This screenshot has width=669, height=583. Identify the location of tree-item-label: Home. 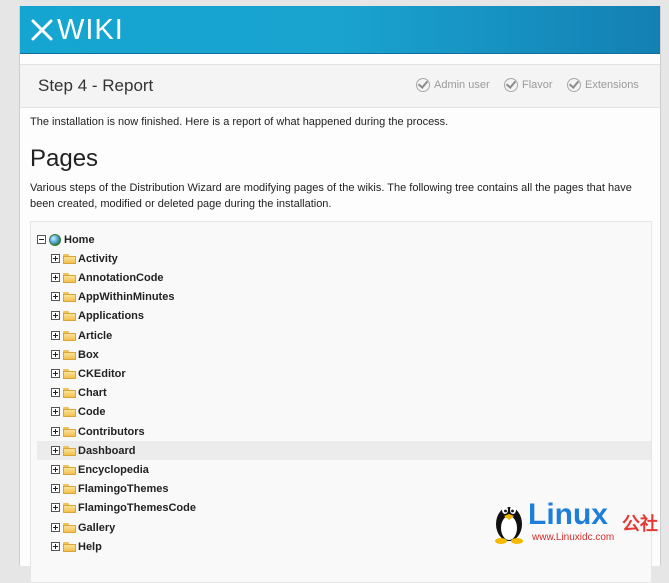
(79, 240).